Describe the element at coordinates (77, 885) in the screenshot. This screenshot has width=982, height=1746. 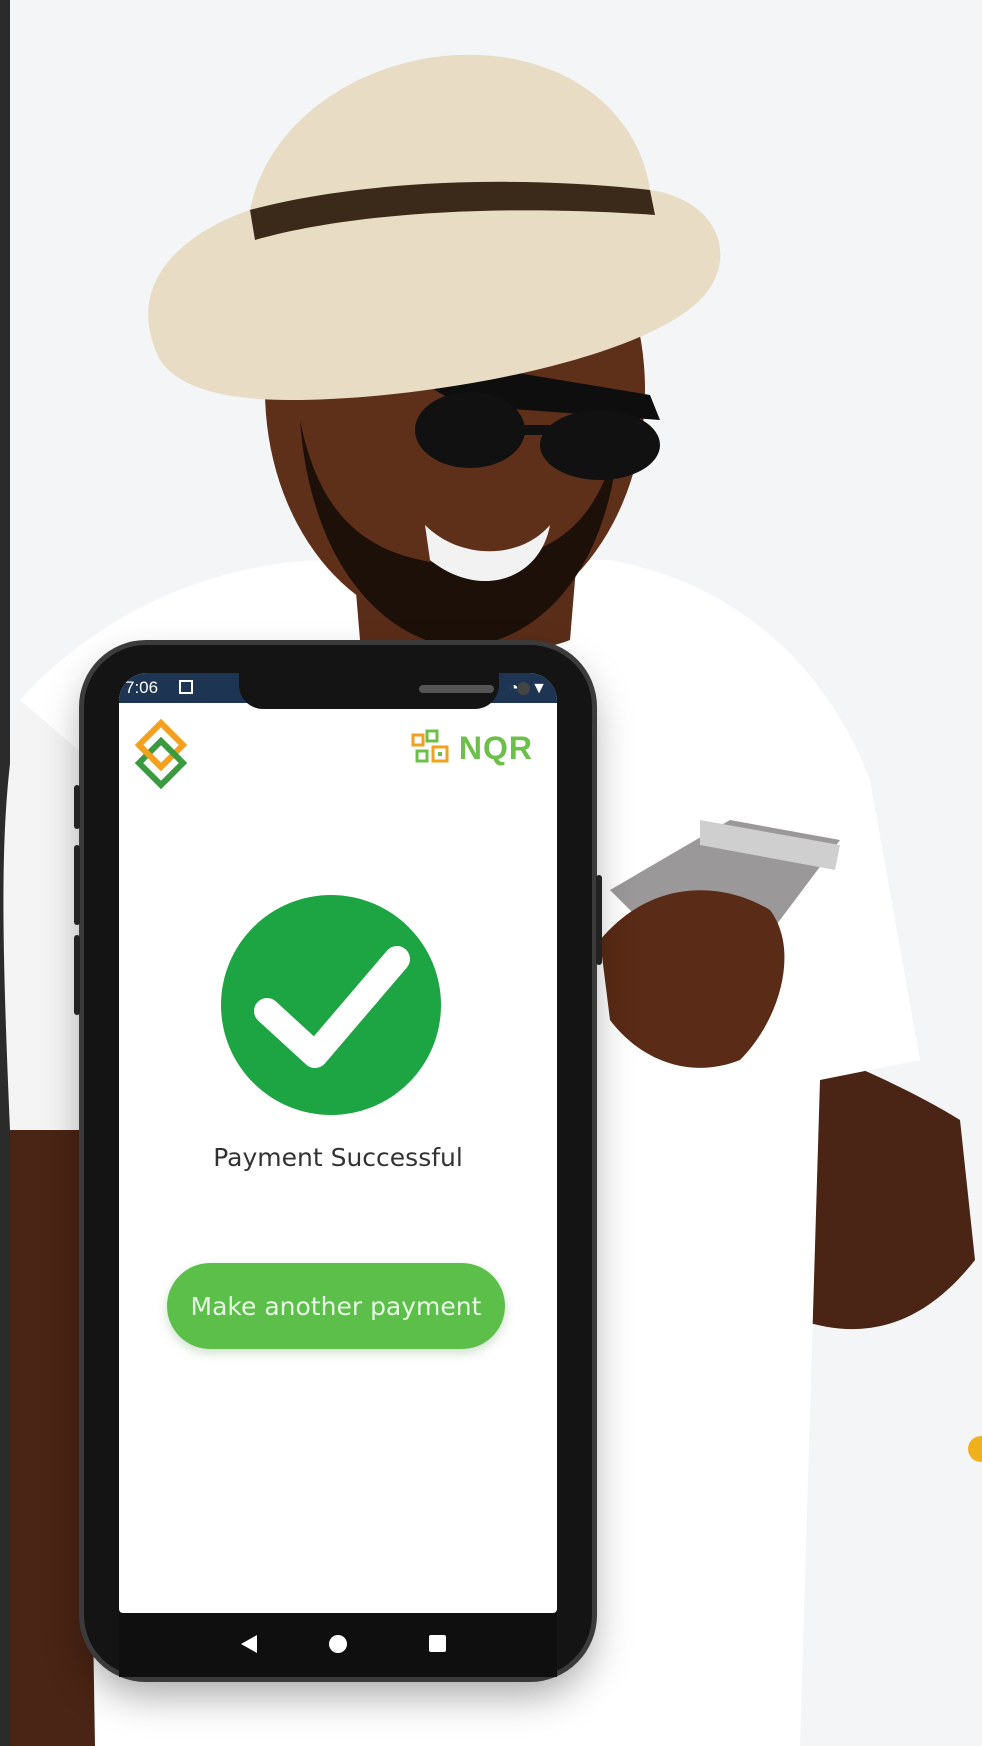
I see `volume-down-button` at that location.